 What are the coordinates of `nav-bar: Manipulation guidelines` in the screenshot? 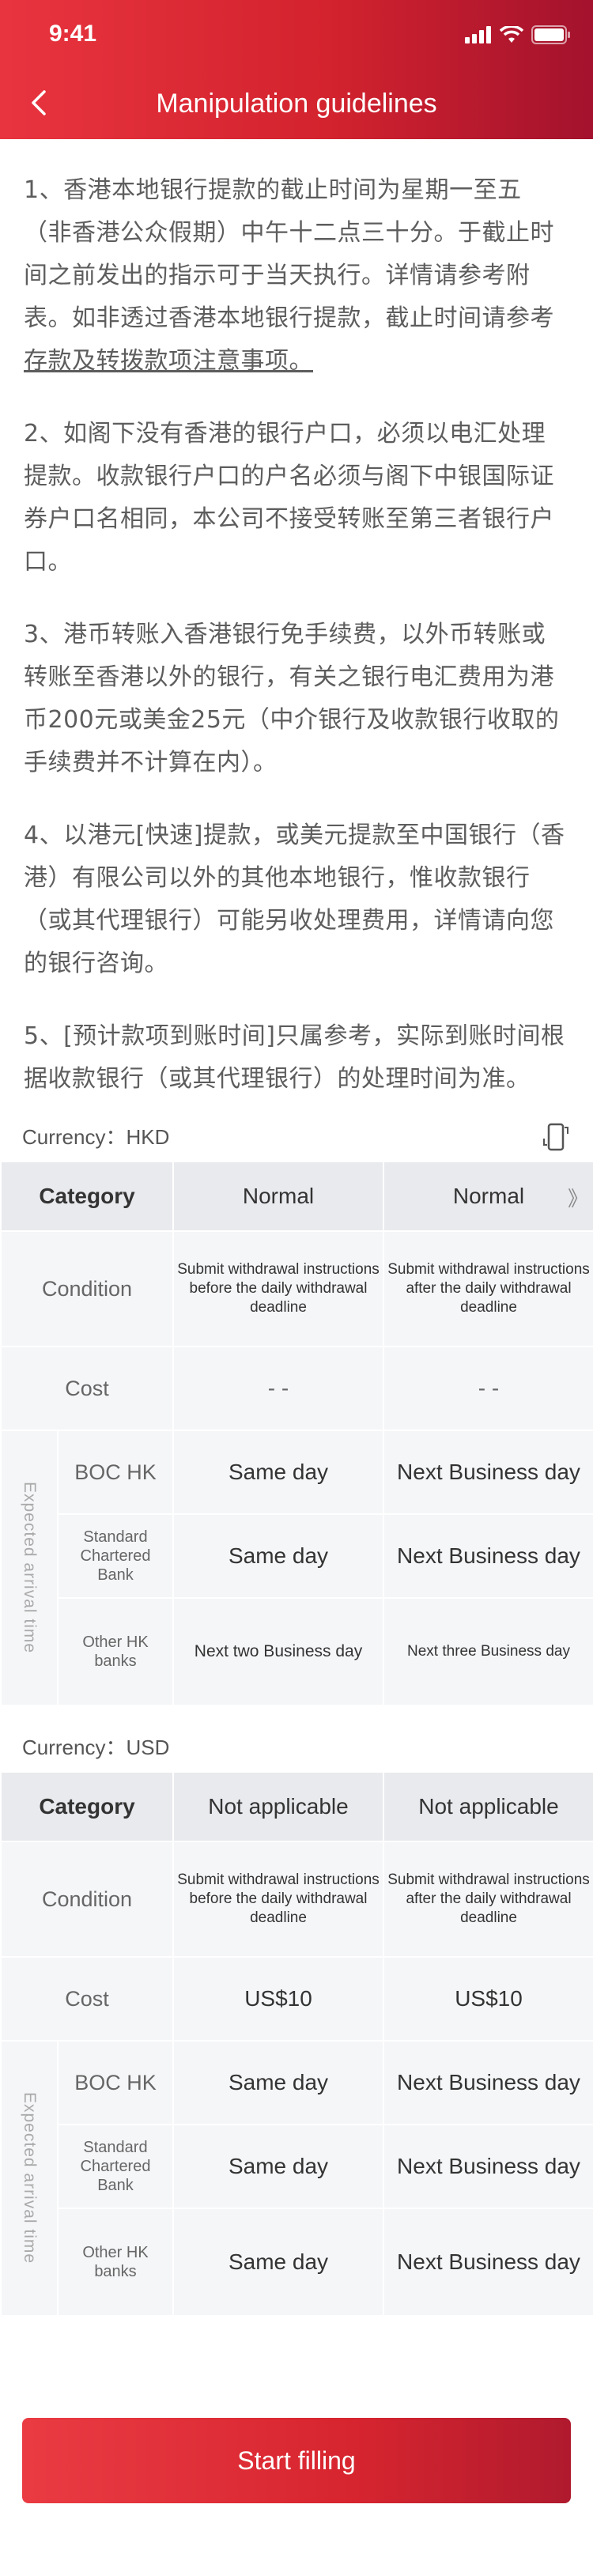 It's located at (296, 103).